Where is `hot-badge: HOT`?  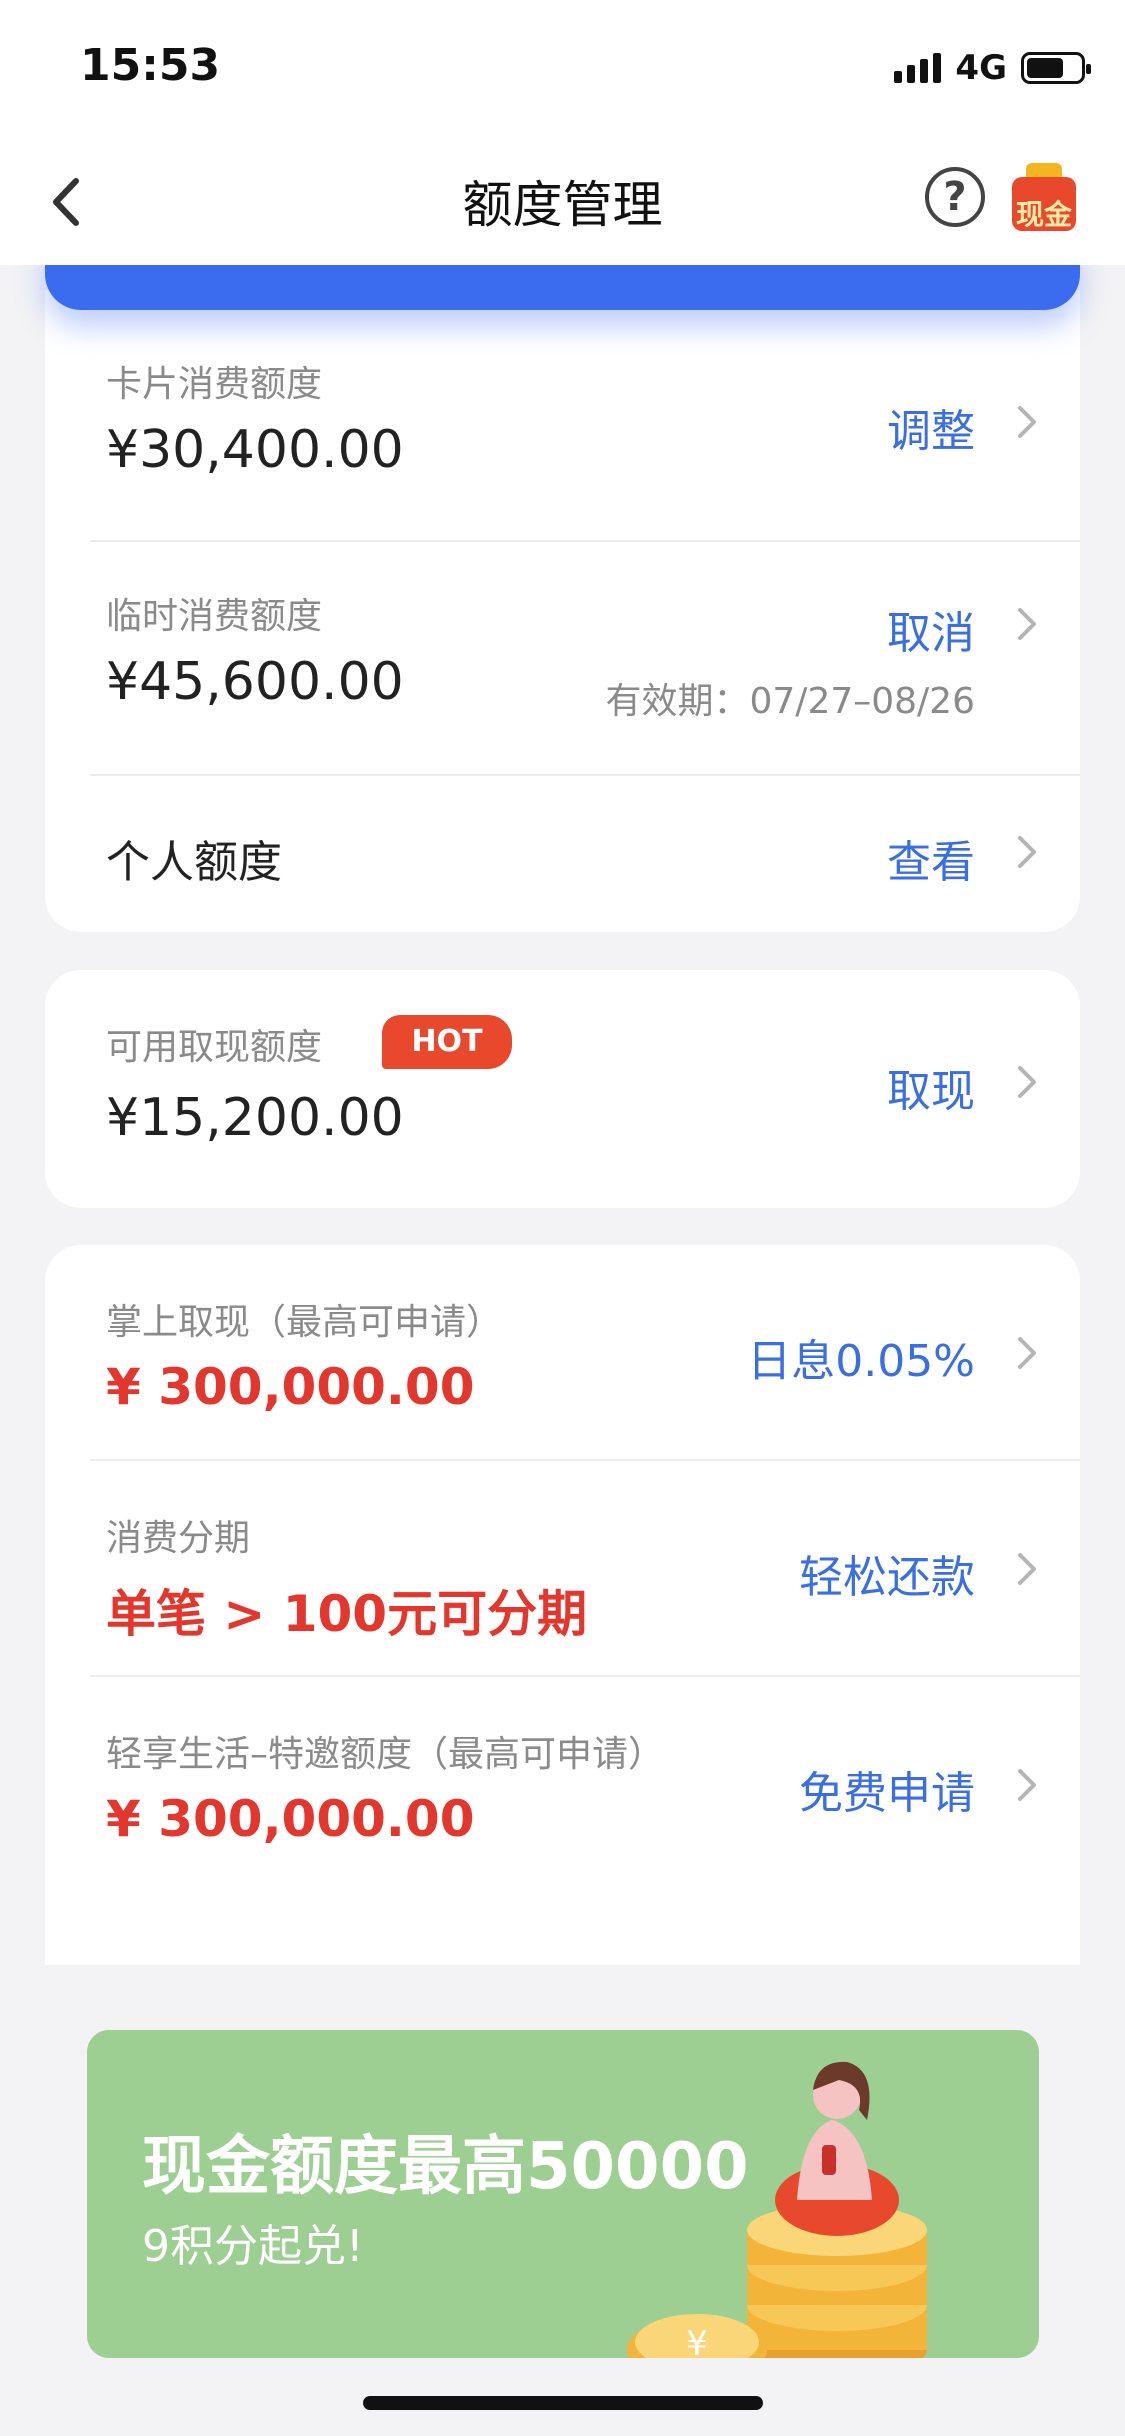 hot-badge: HOT is located at coordinates (447, 1042).